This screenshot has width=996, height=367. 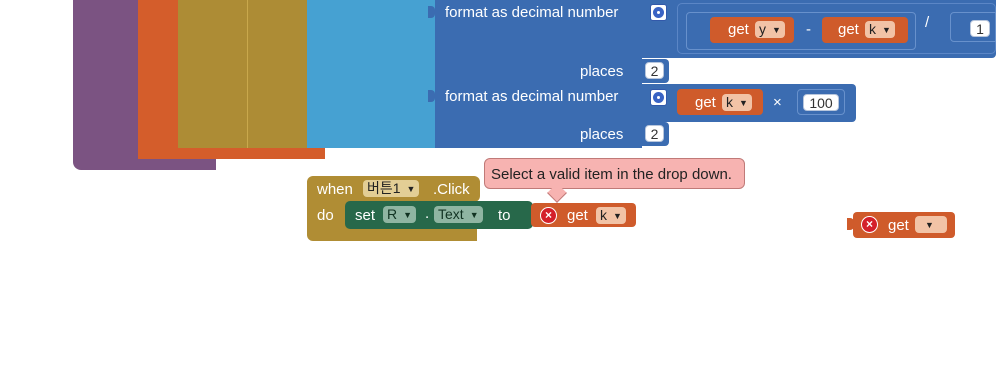 What do you see at coordinates (980, 28) in the screenshot?
I see `number-field-1: 1` at bounding box center [980, 28].